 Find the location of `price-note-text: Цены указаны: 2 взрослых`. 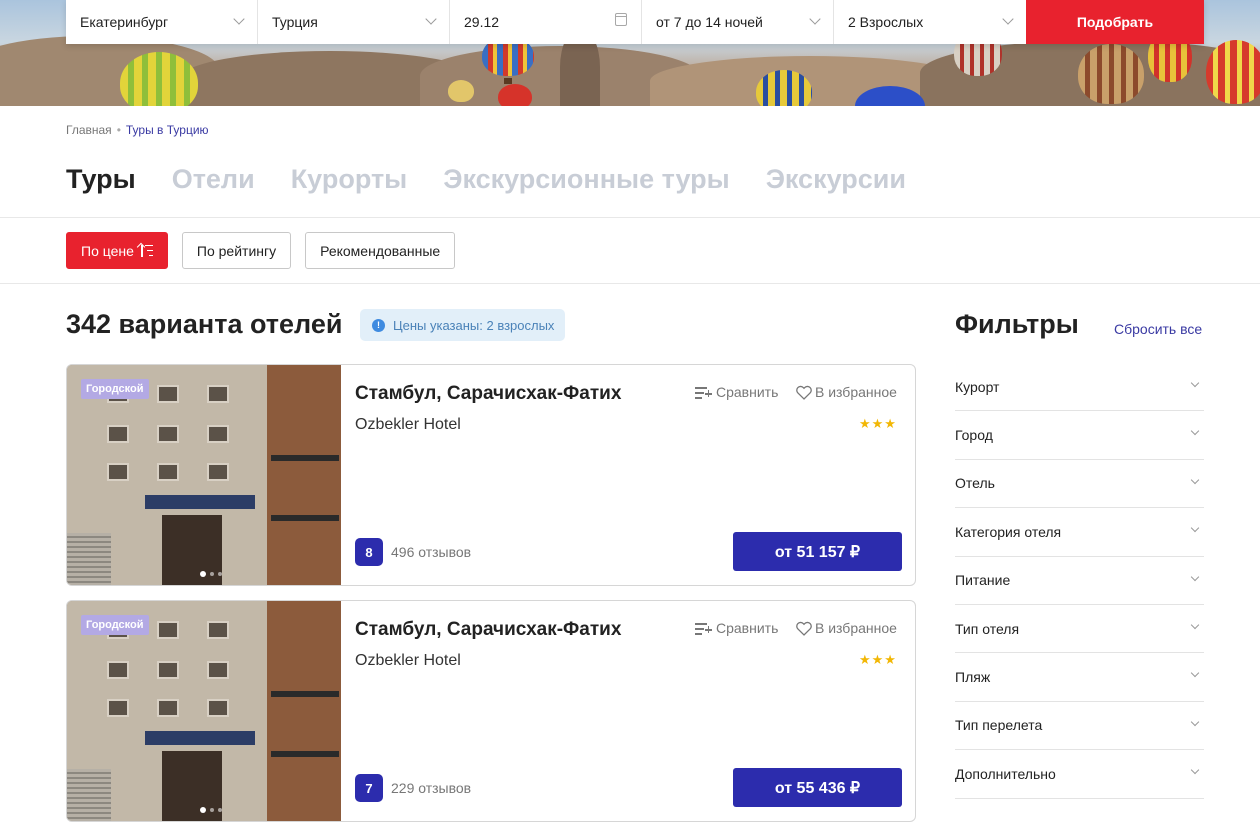

price-note-text: Цены указаны: 2 взрослых is located at coordinates (474, 325).